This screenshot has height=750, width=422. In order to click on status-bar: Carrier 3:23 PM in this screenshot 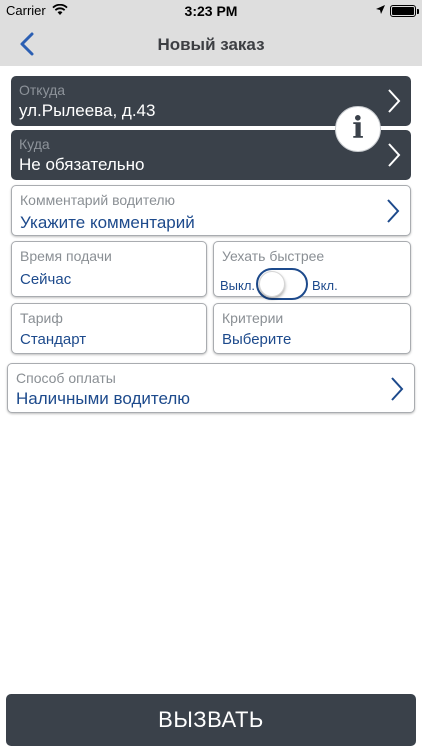, I will do `click(211, 11)`.